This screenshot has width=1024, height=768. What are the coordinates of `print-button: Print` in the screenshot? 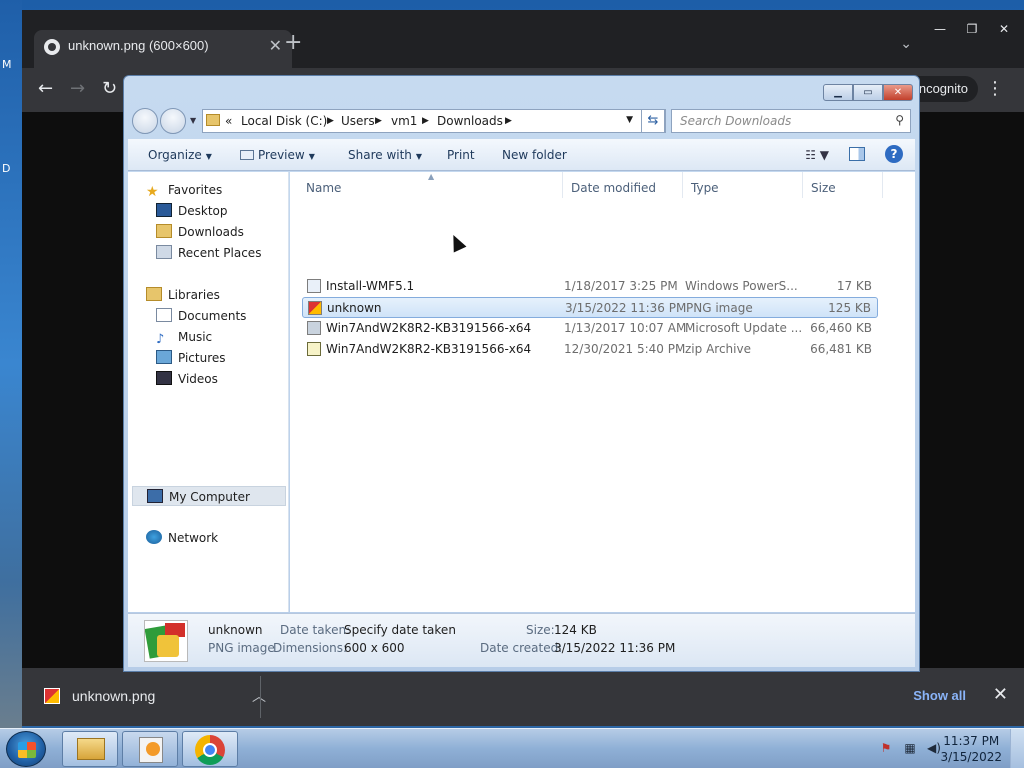 It's located at (461, 155).